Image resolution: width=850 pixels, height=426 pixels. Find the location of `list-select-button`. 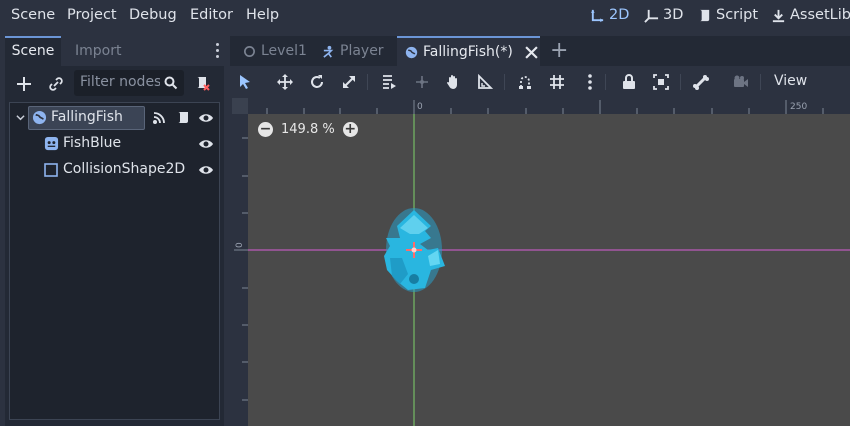

list-select-button is located at coordinates (389, 82).